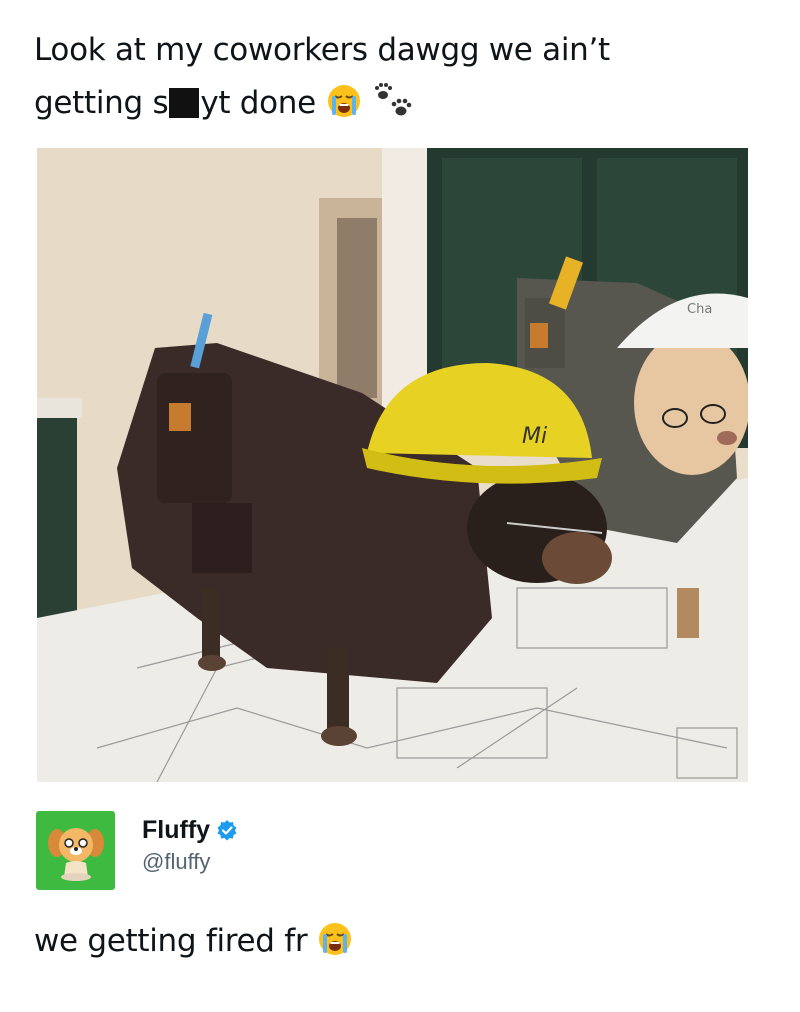 The width and height of the screenshot is (800, 1012). Describe the element at coordinates (176, 830) in the screenshot. I see `display-name: Fluffy` at that location.